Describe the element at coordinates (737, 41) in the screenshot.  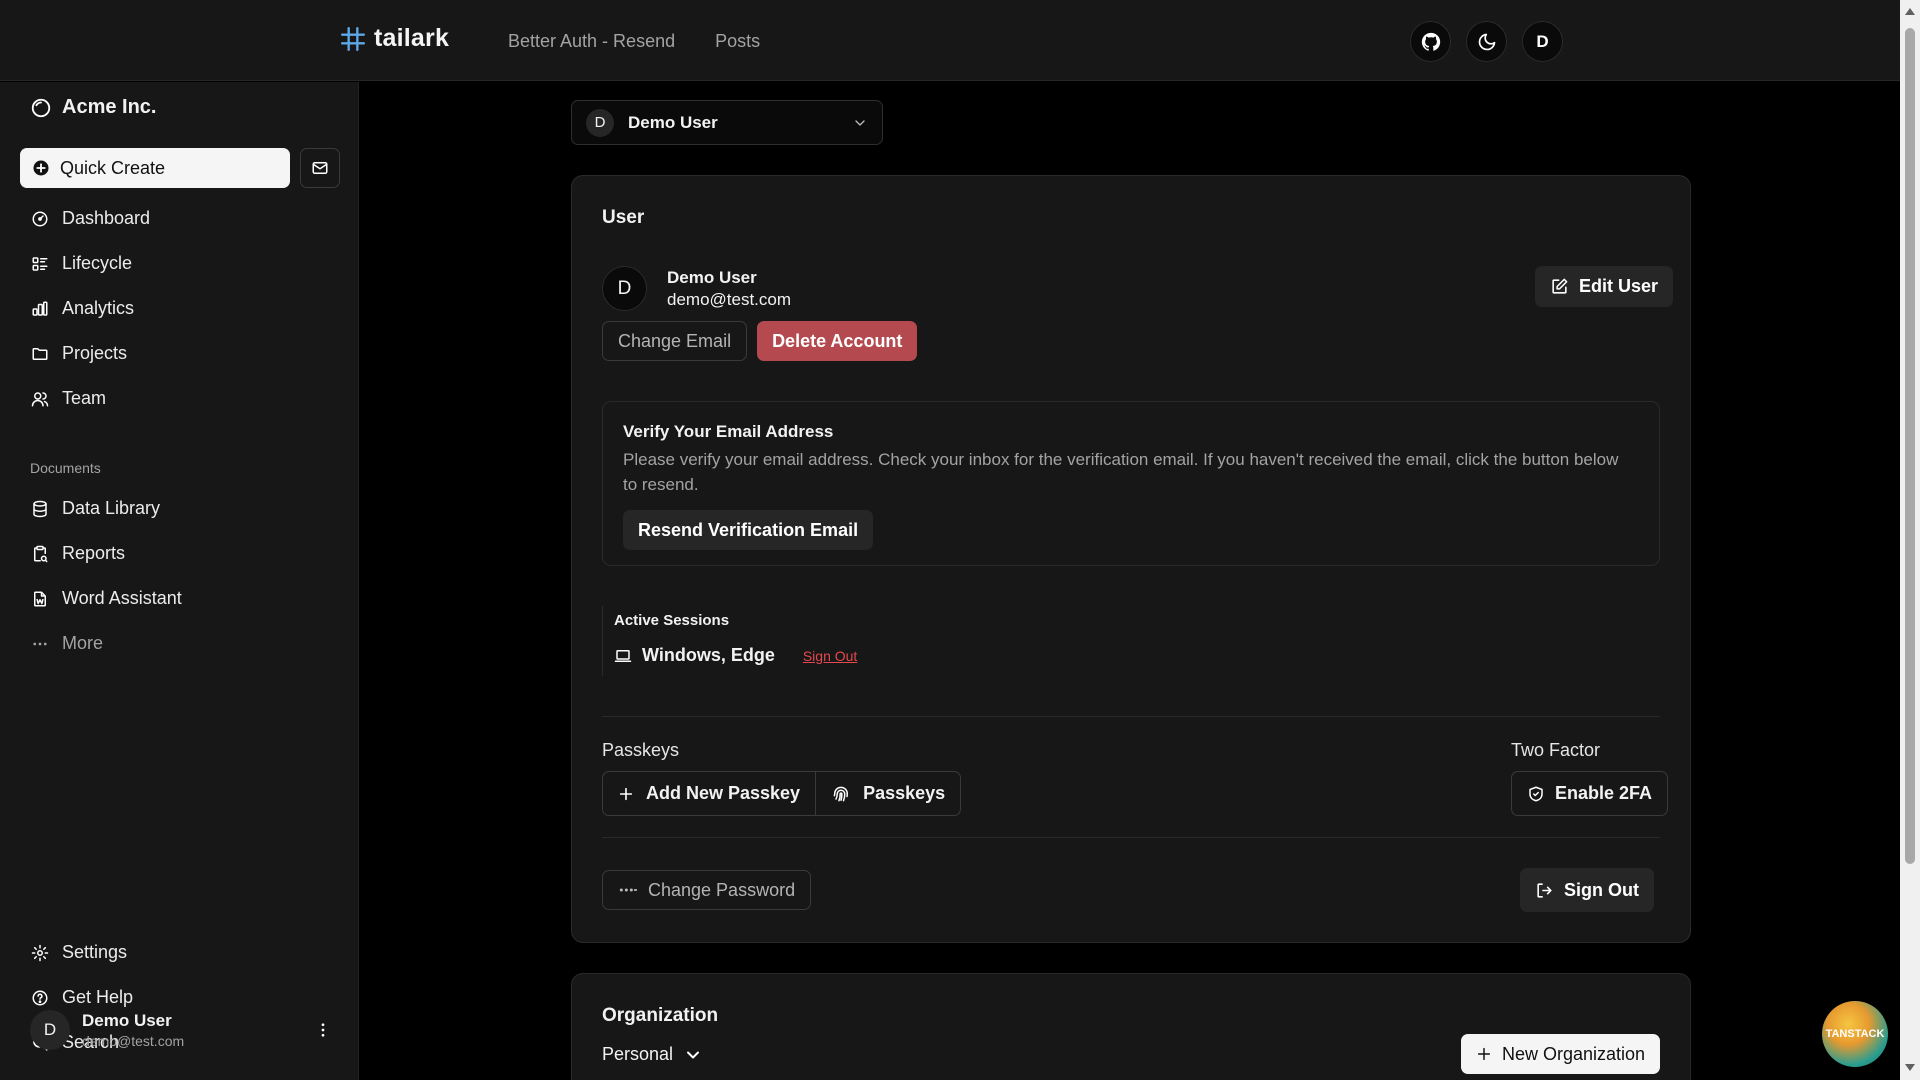
I see `nav-link-posts: Posts` at that location.